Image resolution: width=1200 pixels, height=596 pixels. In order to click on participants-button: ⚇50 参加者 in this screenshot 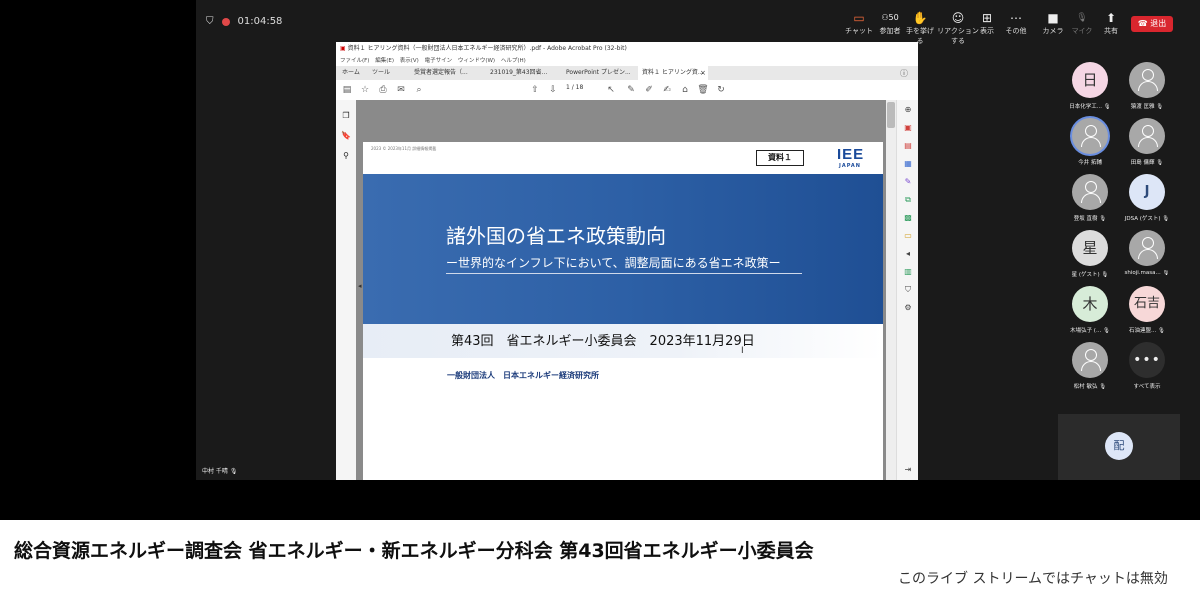, I will do `click(890, 25)`.